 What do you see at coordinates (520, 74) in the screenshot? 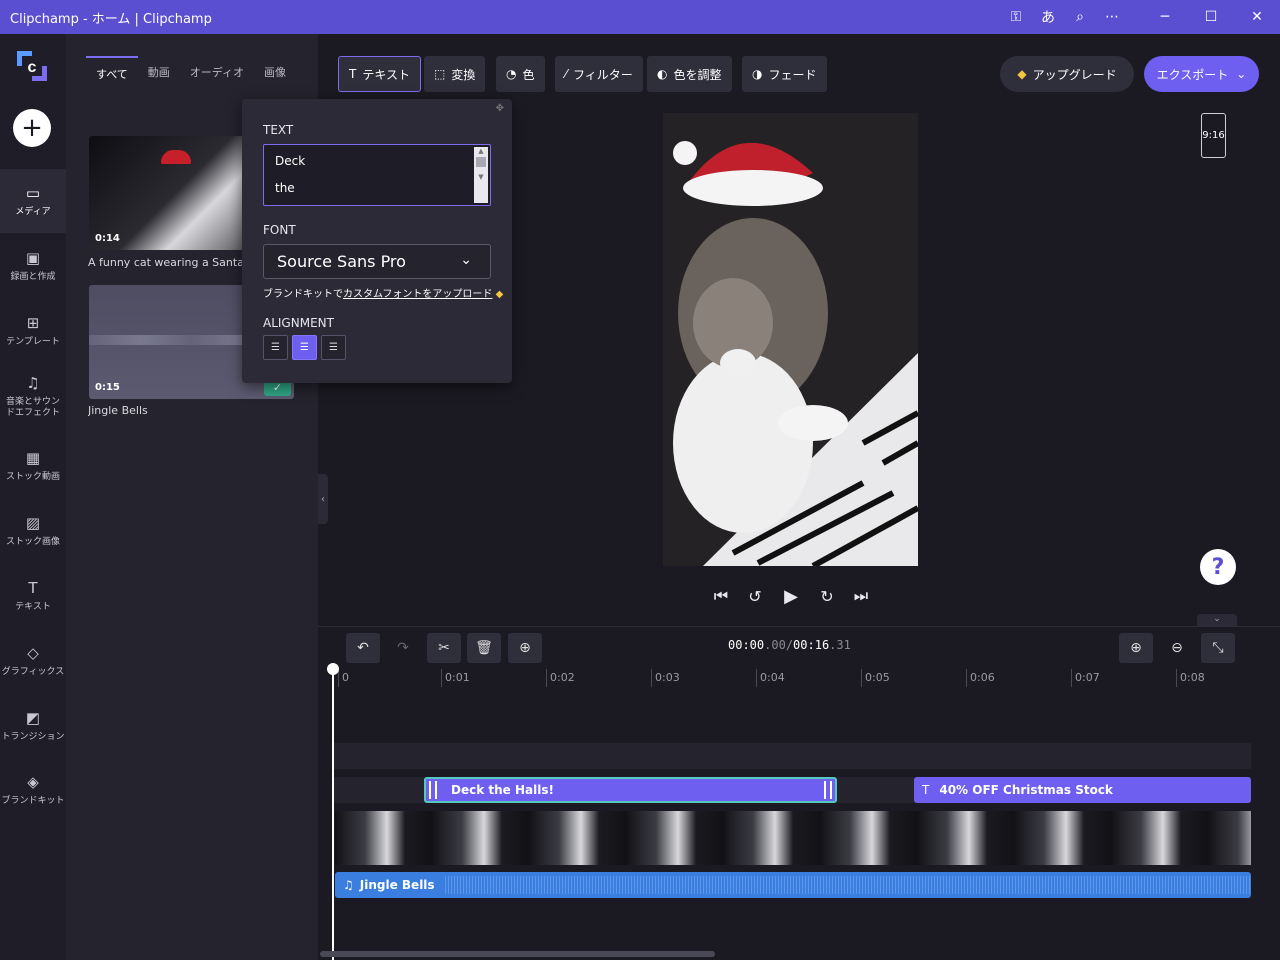
I see `color-button: ◔ 色` at bounding box center [520, 74].